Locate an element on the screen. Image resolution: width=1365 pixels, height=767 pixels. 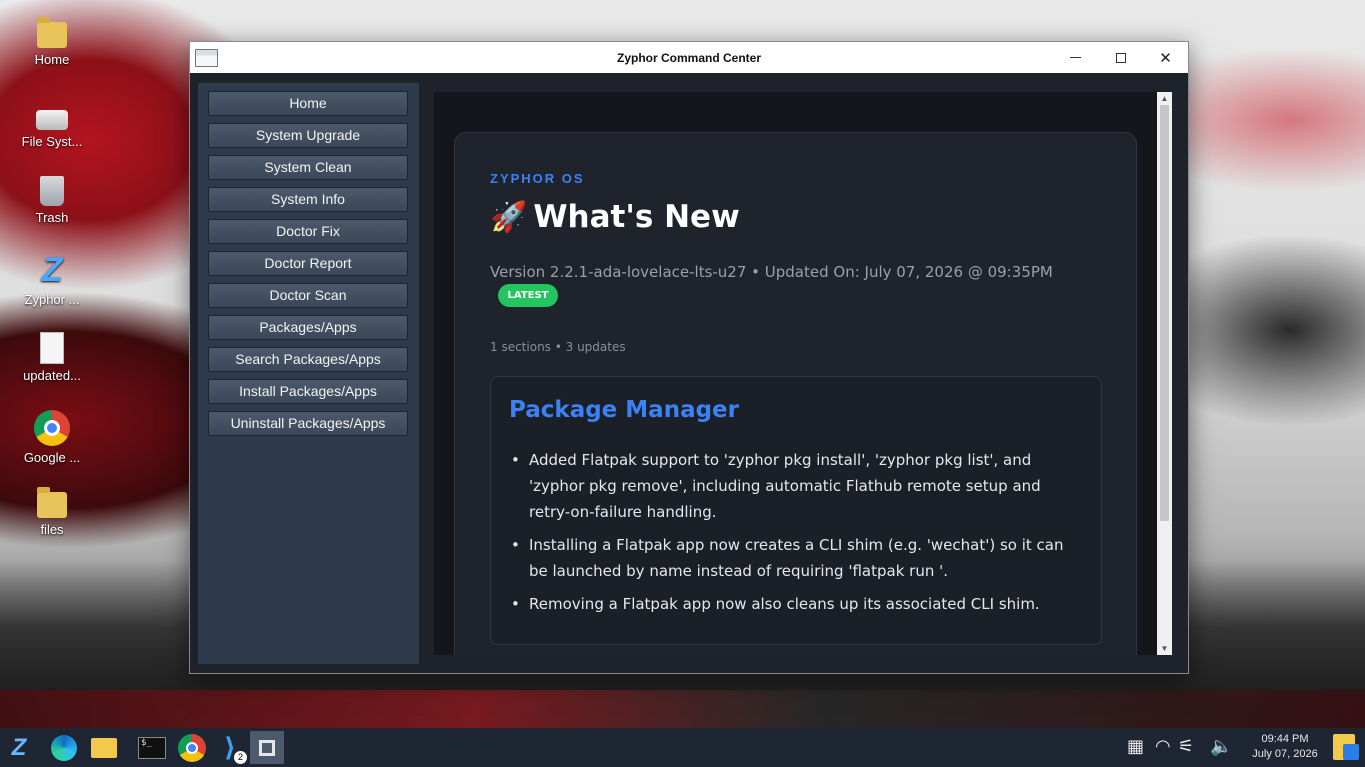
edge-browser-icon is located at coordinates (64, 747).